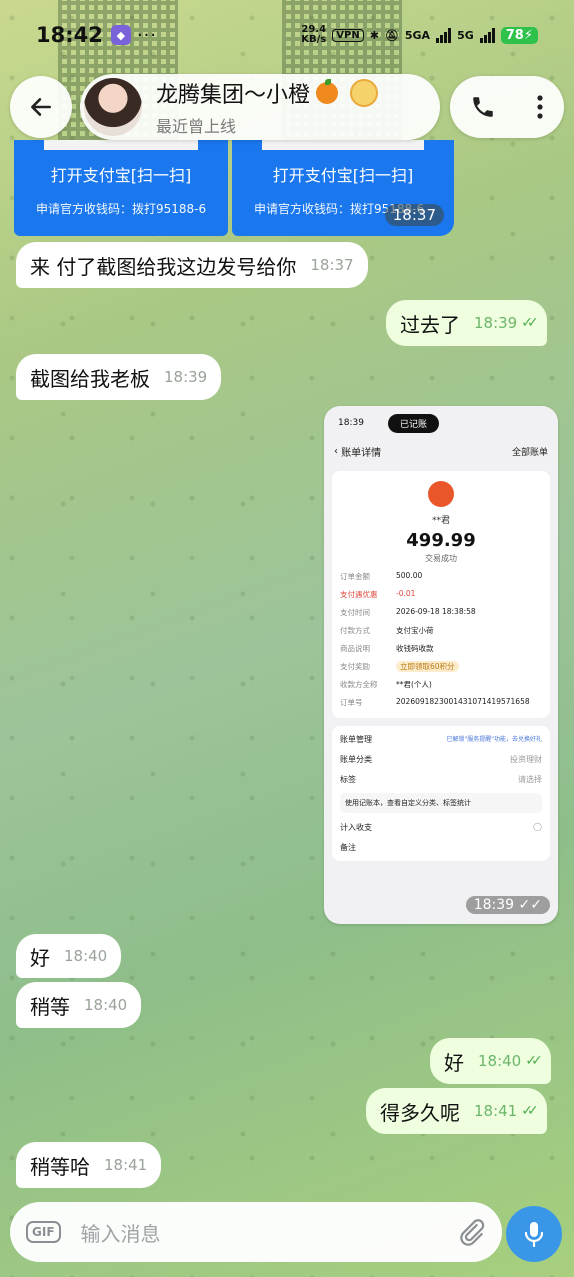  Describe the element at coordinates (483, 107) in the screenshot. I see `phone-call-icon` at that location.